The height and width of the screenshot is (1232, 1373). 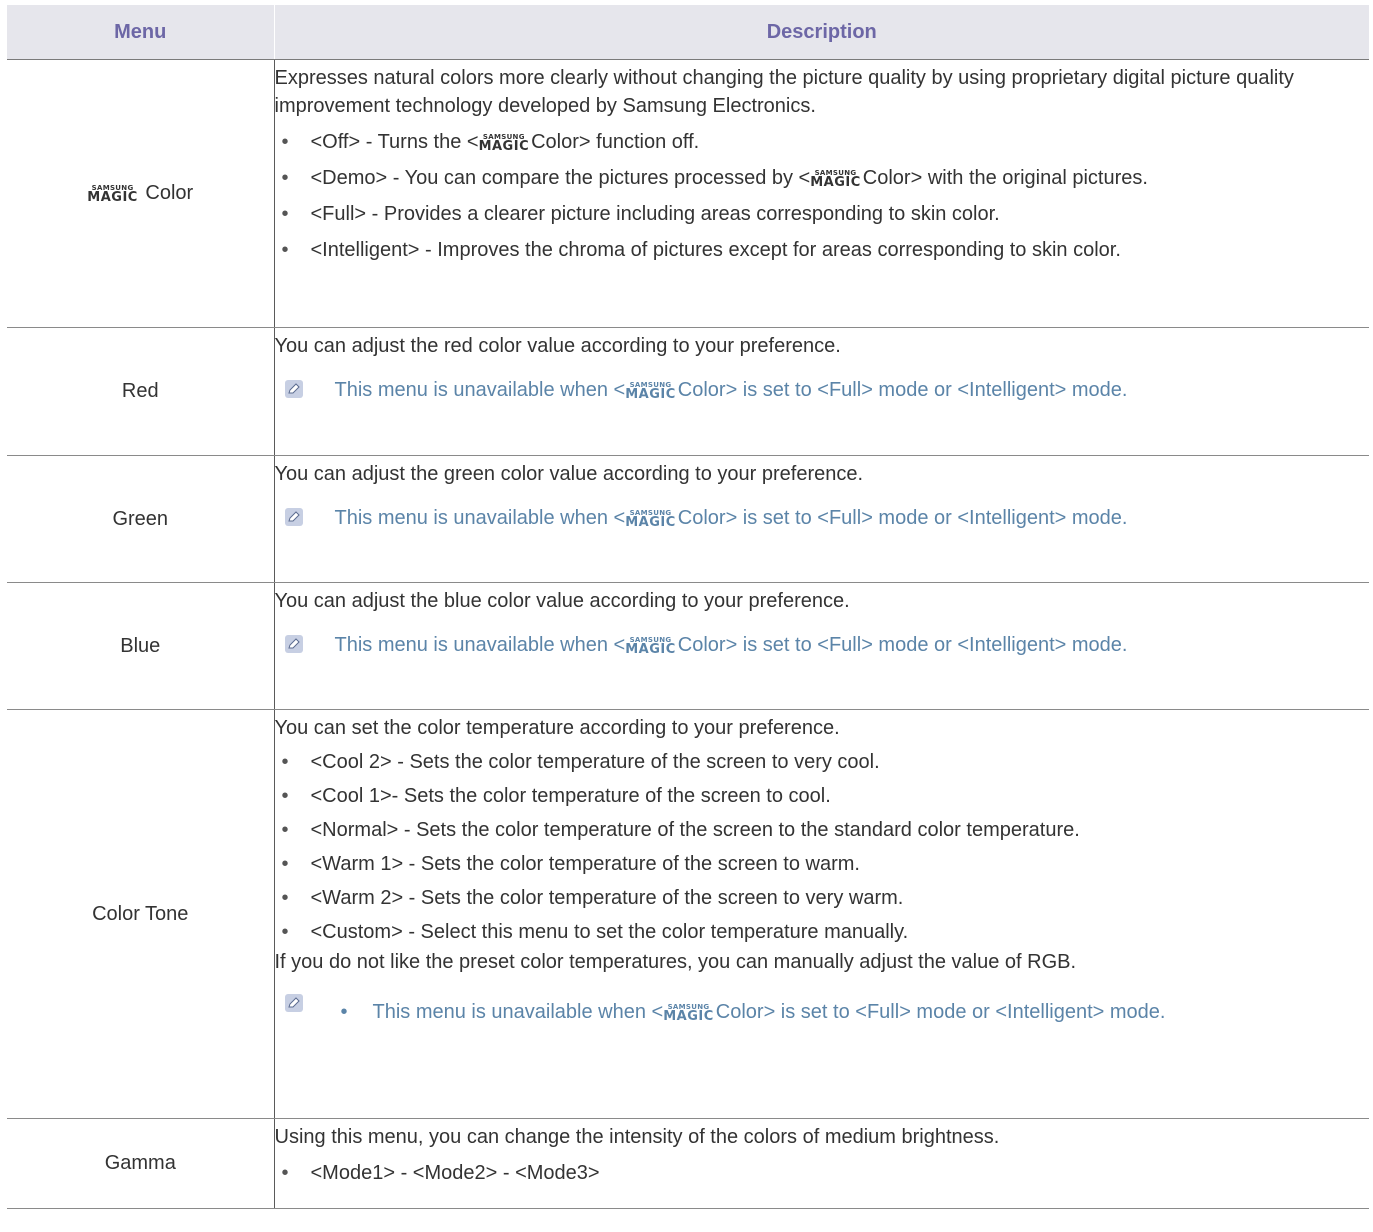 What do you see at coordinates (821, 32) in the screenshot?
I see `header-description: Description` at bounding box center [821, 32].